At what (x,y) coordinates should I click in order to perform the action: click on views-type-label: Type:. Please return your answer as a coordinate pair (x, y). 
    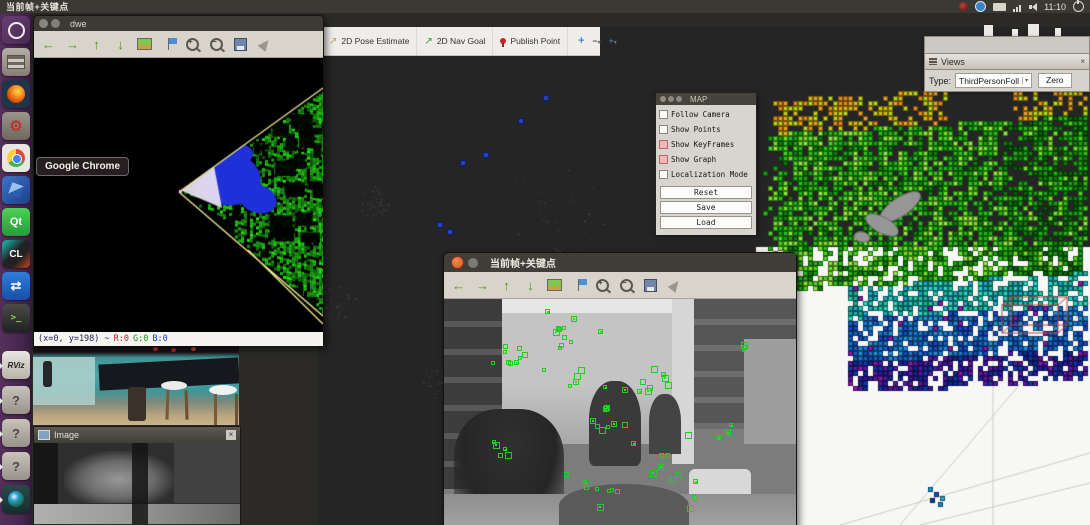
    Looking at the image, I should click on (940, 80).